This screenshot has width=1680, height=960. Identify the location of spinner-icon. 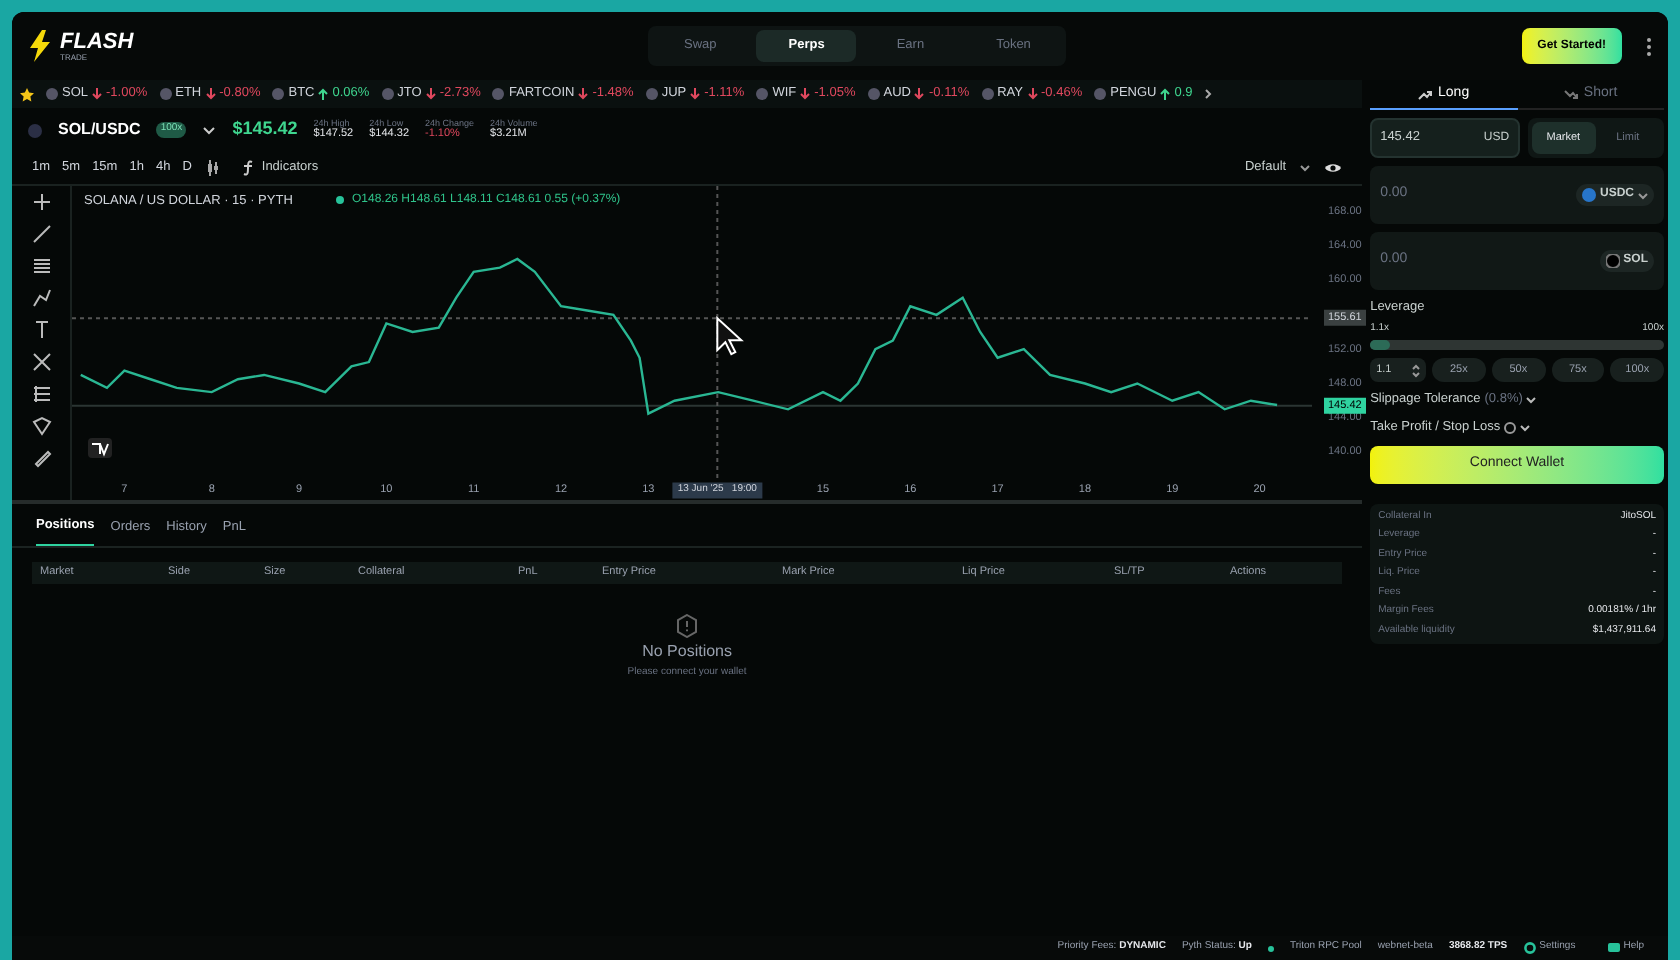
(1416, 370).